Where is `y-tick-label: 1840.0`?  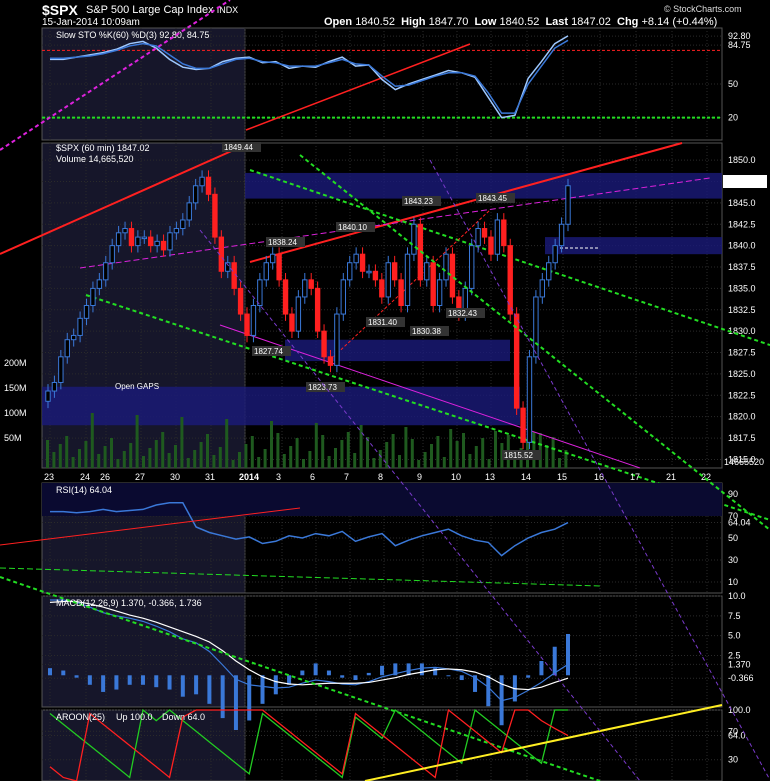 y-tick-label: 1840.0 is located at coordinates (742, 246).